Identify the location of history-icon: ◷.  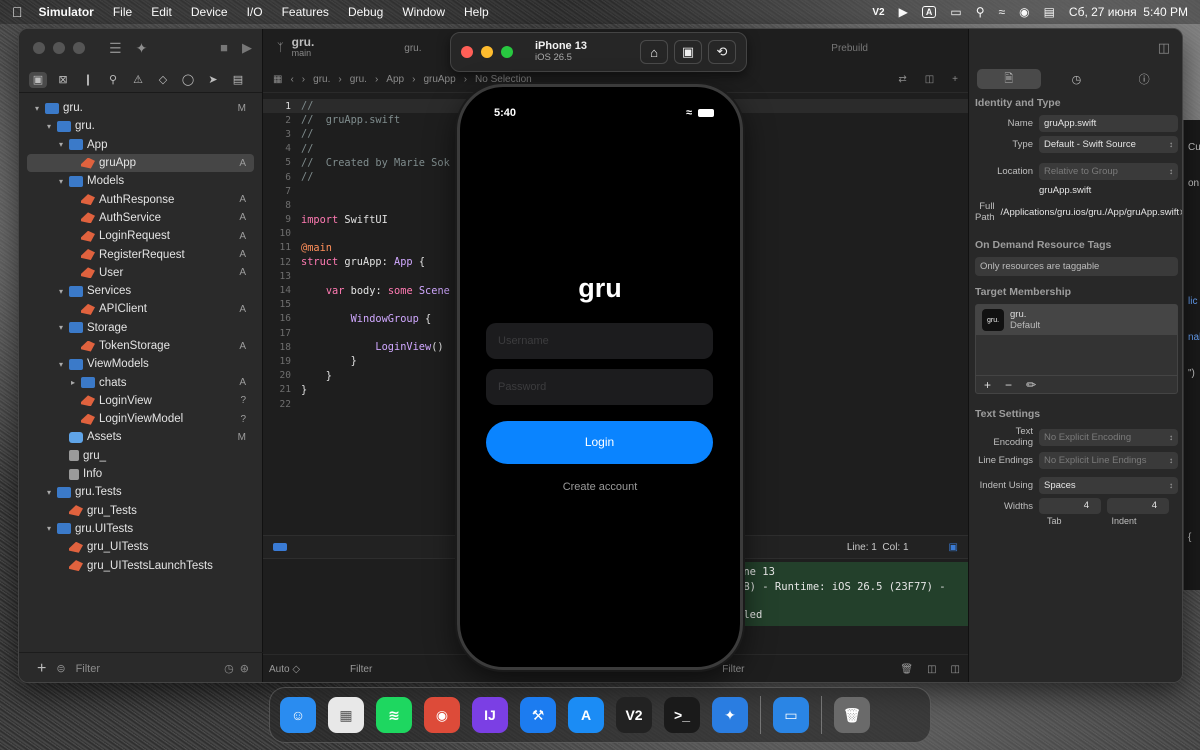
(1076, 79).